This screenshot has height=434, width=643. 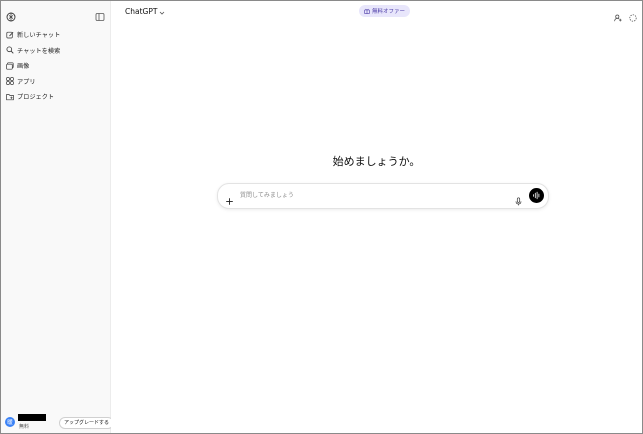 What do you see at coordinates (58, 422) in the screenshot?
I see `user-account-bar: 暖 無料 アップグレードする` at bounding box center [58, 422].